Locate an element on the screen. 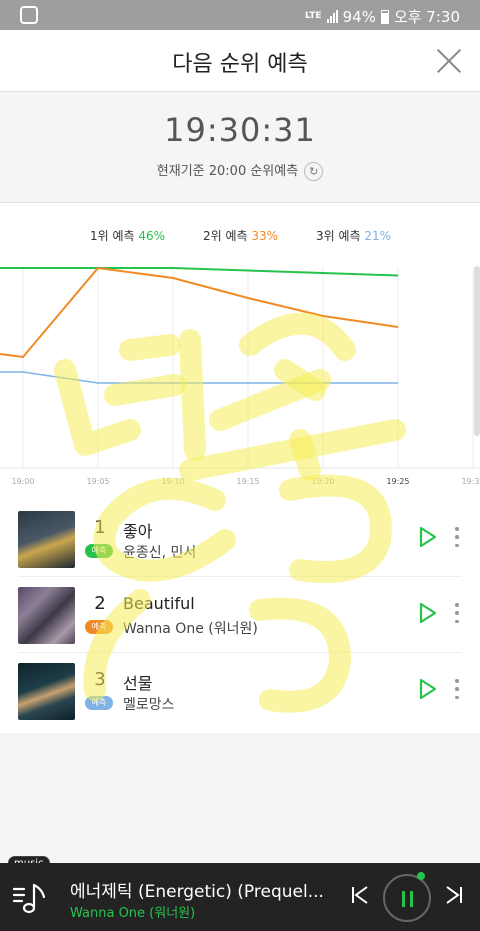  artist-name: 윤종신, 민서 is located at coordinates (160, 553).